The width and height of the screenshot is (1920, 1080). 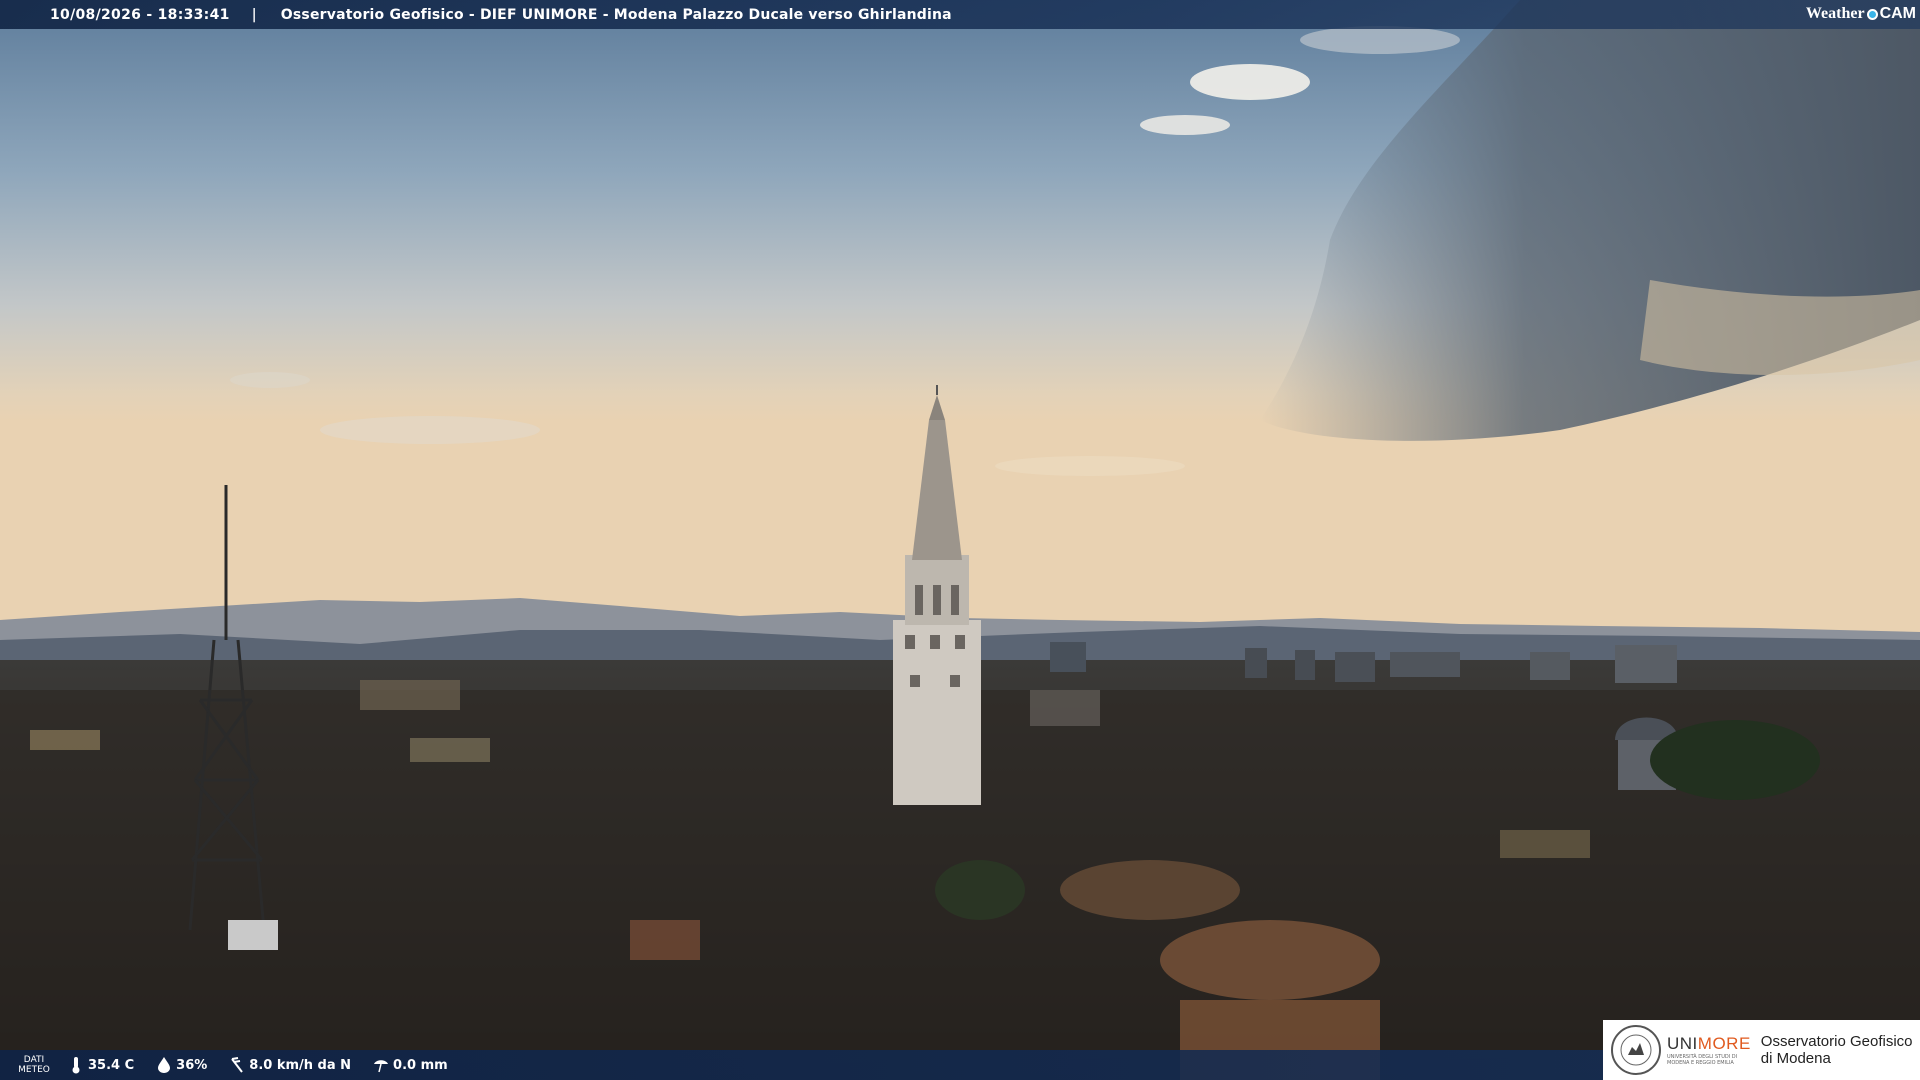 What do you see at coordinates (1700, 1063) in the screenshot?
I see `unimore-subtitle-line2: MODENA E REGGIO EMILIA` at bounding box center [1700, 1063].